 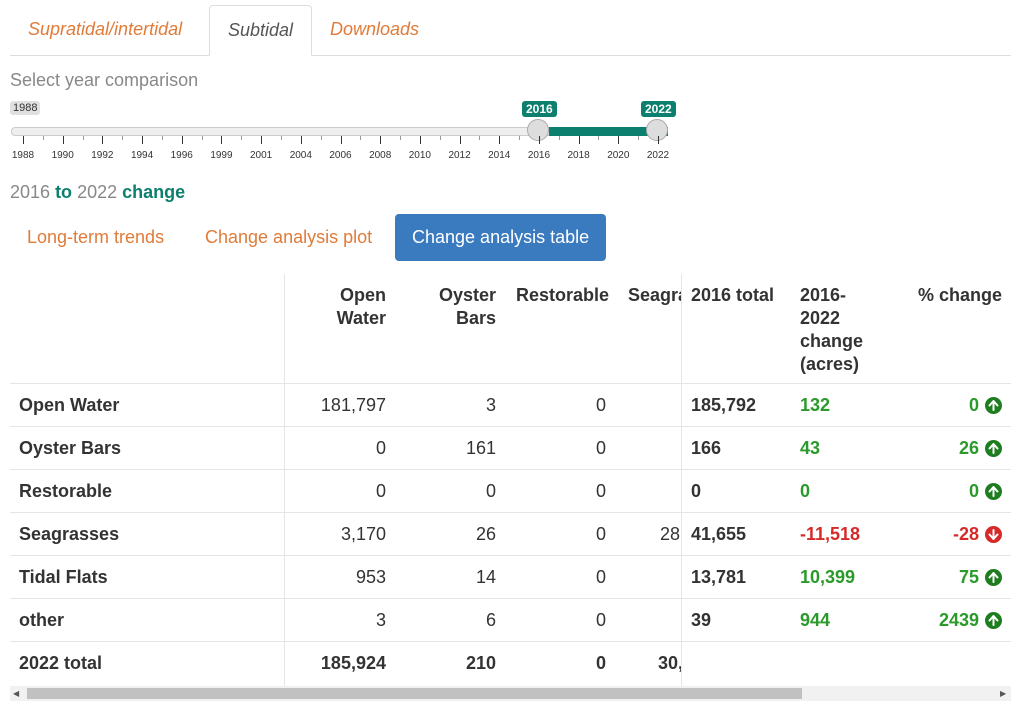 I want to click on tab-change-analysis-table: Change analysis table, so click(x=501, y=237).